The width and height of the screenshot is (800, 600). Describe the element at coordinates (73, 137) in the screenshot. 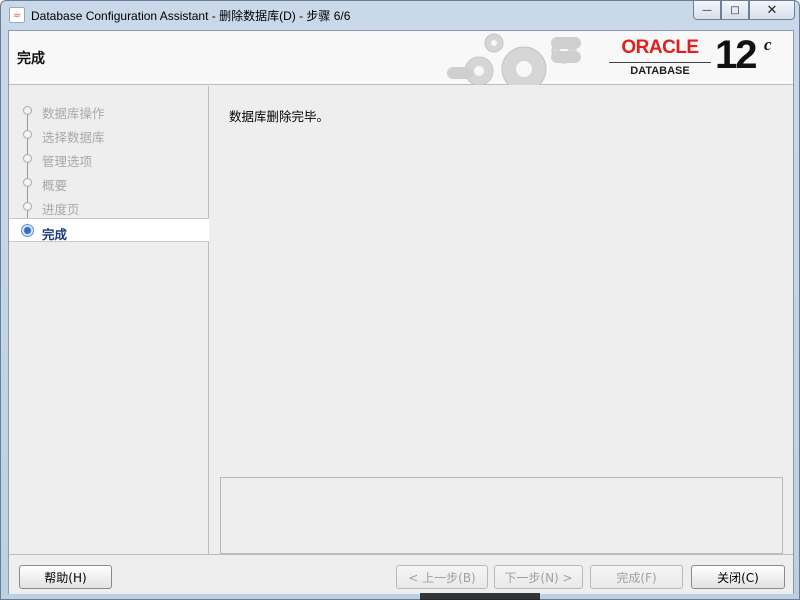

I see `step-label: 选择数据库` at that location.